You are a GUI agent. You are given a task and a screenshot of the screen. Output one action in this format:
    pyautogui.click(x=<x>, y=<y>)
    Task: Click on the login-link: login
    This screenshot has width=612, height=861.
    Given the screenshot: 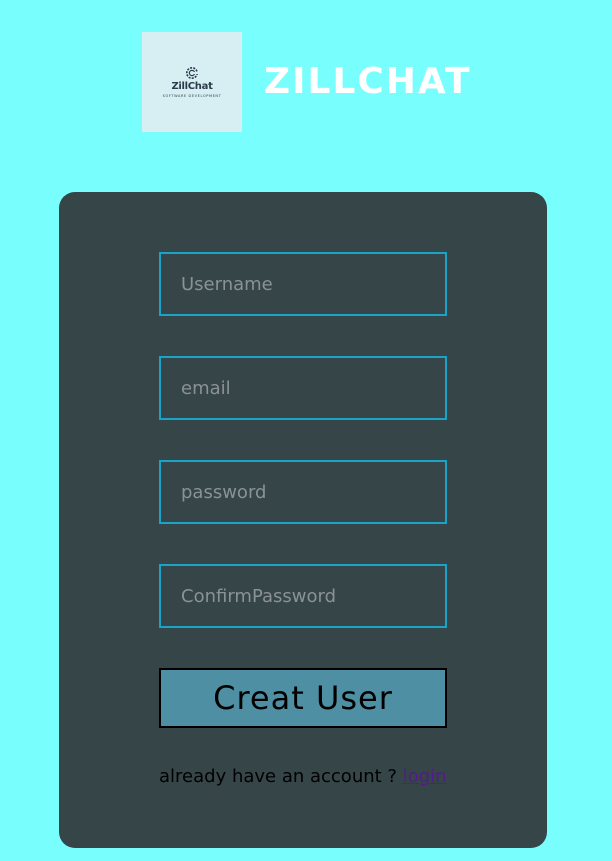 What is the action you would take?
    pyautogui.click(x=425, y=776)
    